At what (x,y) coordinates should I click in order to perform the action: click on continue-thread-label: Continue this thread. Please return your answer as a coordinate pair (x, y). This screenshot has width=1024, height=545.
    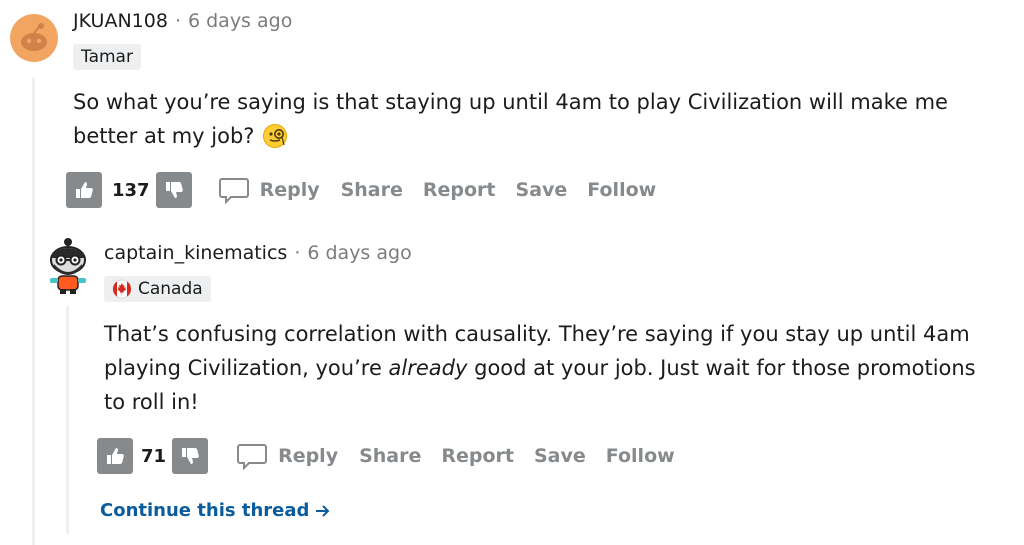
    Looking at the image, I should click on (205, 510).